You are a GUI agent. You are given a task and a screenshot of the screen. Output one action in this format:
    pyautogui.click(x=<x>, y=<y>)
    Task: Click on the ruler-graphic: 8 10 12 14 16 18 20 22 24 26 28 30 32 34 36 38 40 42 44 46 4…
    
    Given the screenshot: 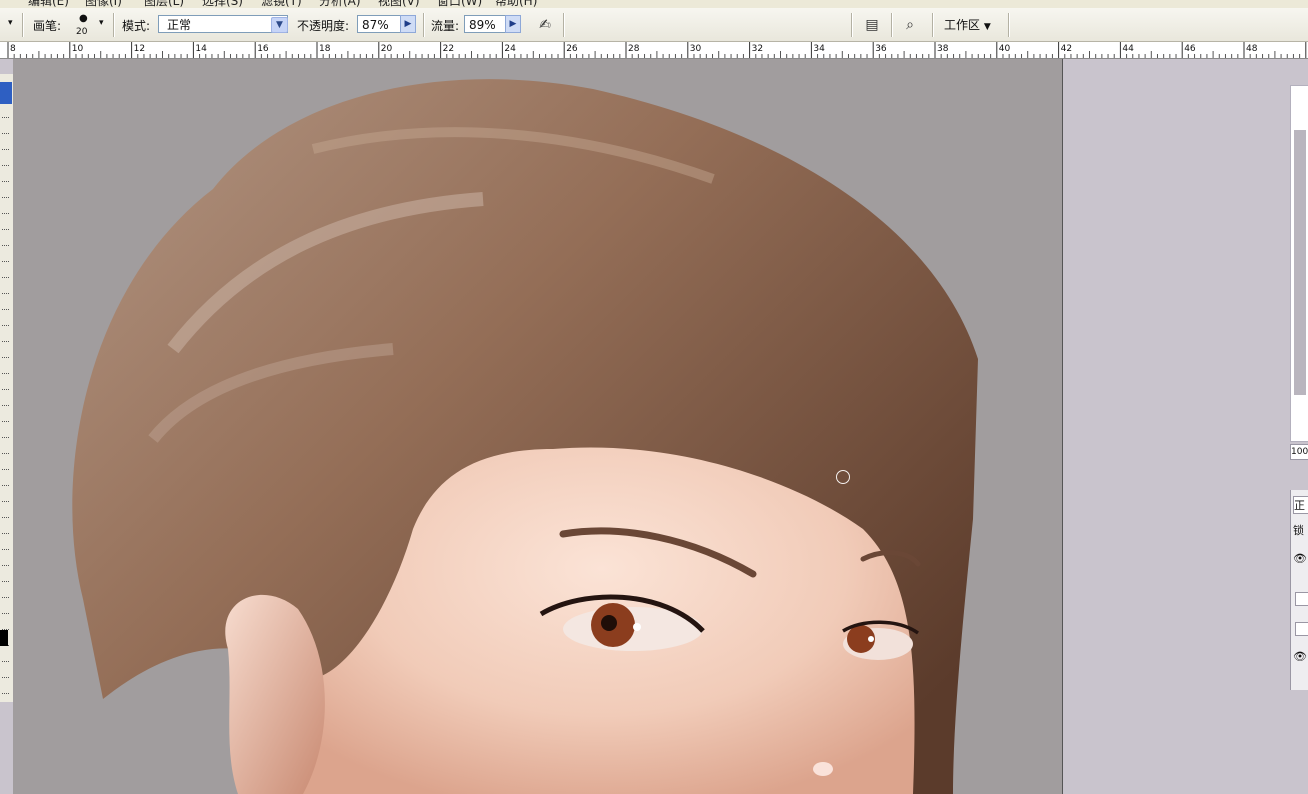 What is the action you would take?
    pyautogui.click(x=657, y=50)
    